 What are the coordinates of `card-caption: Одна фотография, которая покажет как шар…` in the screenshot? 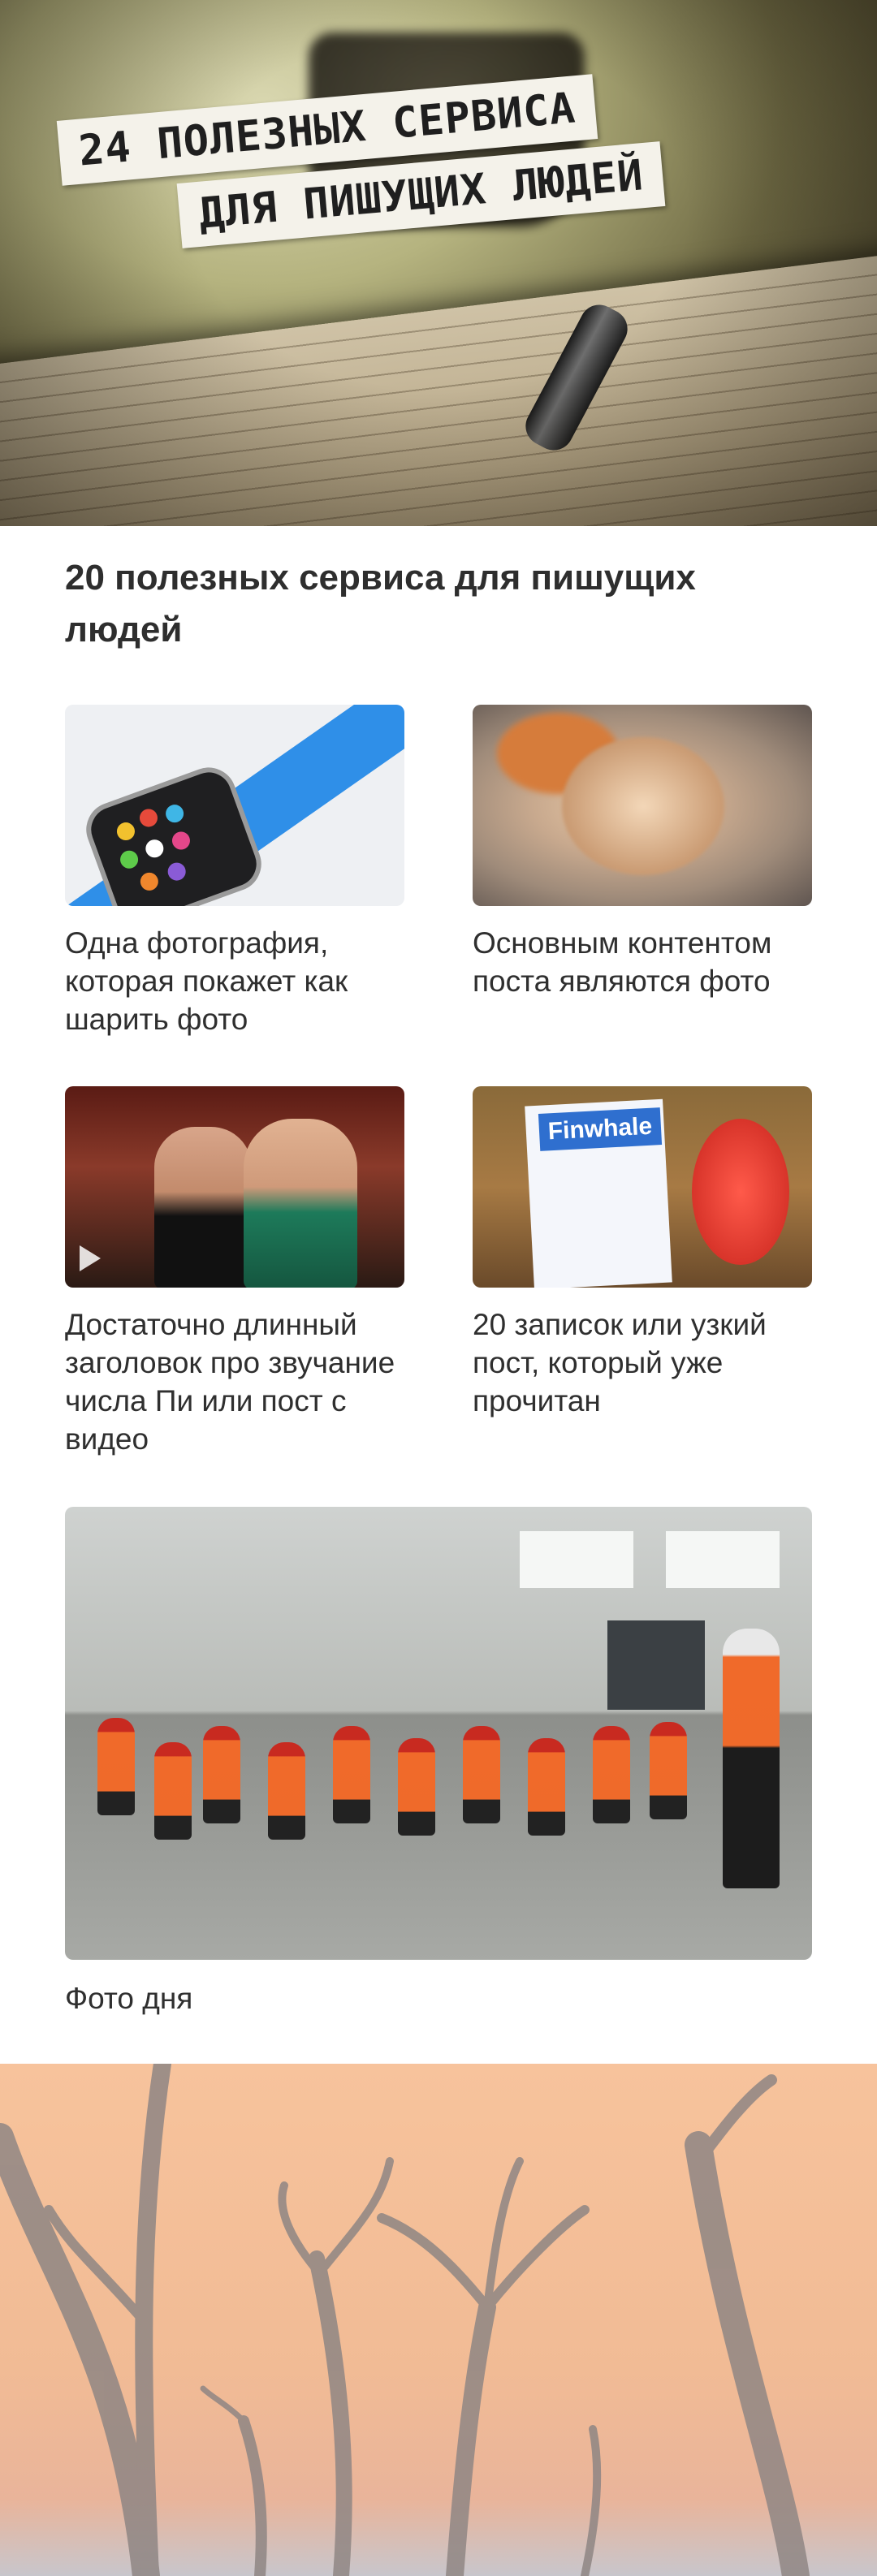 It's located at (234, 981).